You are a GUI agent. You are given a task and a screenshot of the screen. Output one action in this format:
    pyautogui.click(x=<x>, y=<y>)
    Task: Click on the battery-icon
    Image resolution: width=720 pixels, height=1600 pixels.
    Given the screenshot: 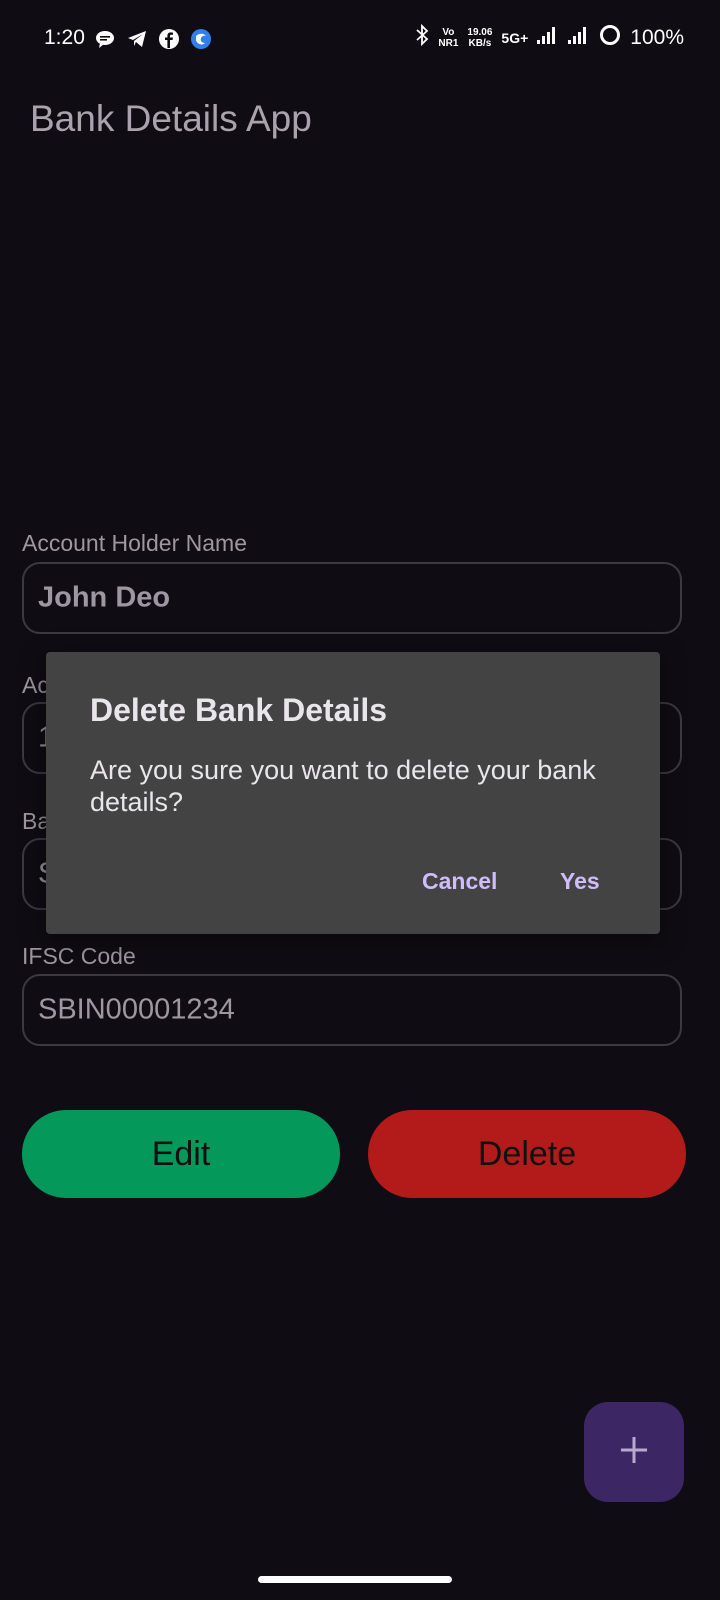 What is the action you would take?
    pyautogui.click(x=610, y=37)
    